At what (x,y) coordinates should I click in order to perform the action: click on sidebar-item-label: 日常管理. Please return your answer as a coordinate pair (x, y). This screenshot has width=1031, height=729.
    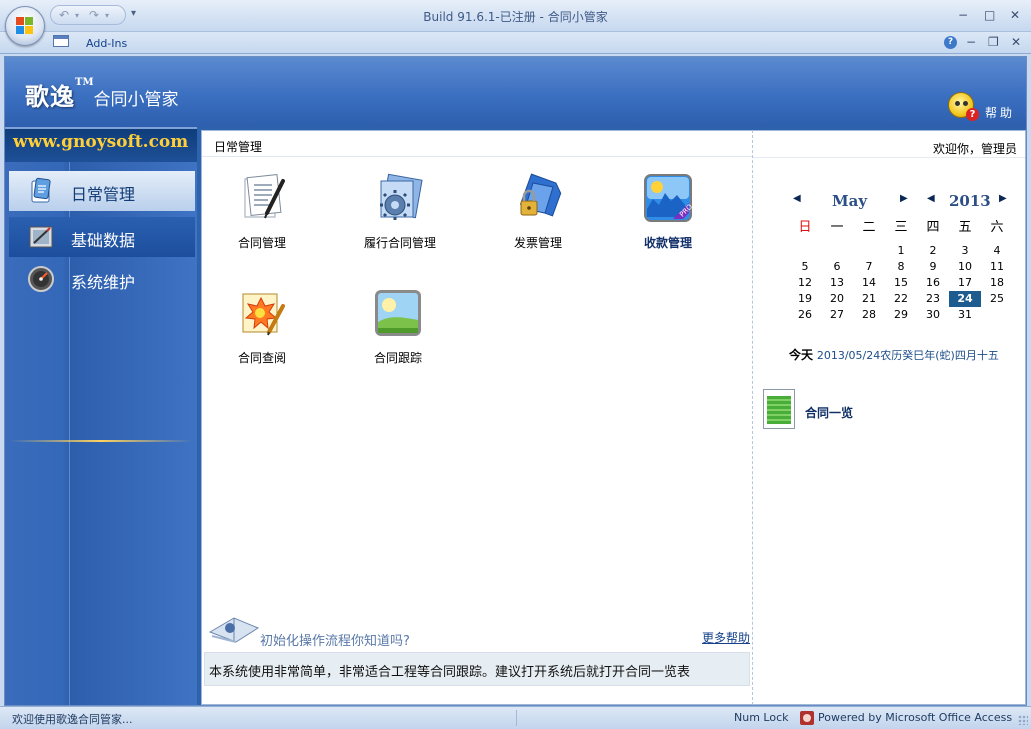
    Looking at the image, I should click on (103, 194).